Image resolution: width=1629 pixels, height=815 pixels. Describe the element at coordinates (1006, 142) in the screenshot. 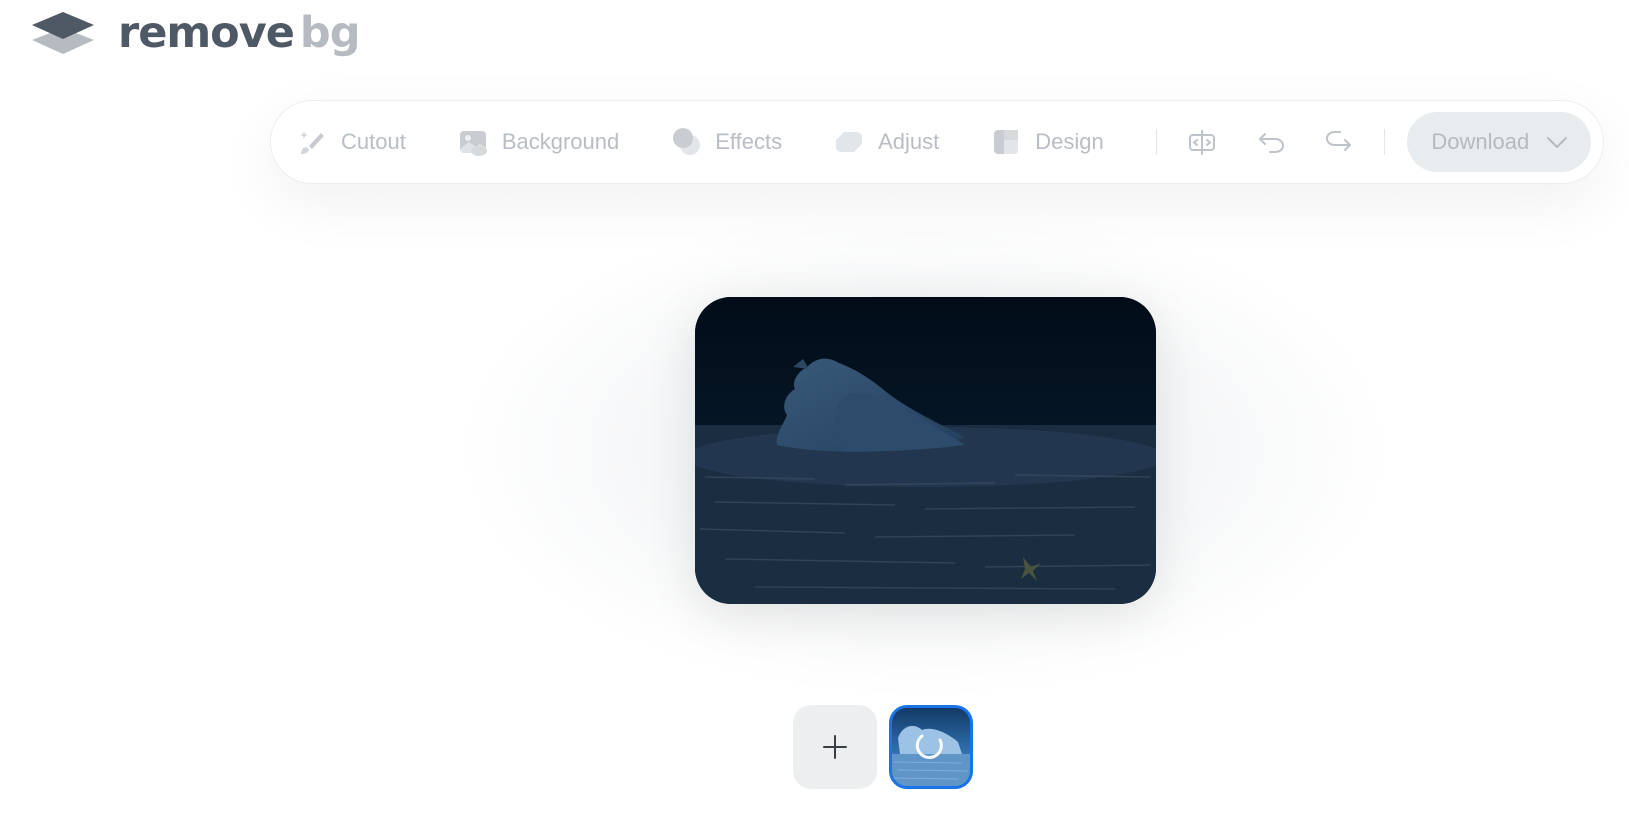

I see `design-layout-icon` at that location.